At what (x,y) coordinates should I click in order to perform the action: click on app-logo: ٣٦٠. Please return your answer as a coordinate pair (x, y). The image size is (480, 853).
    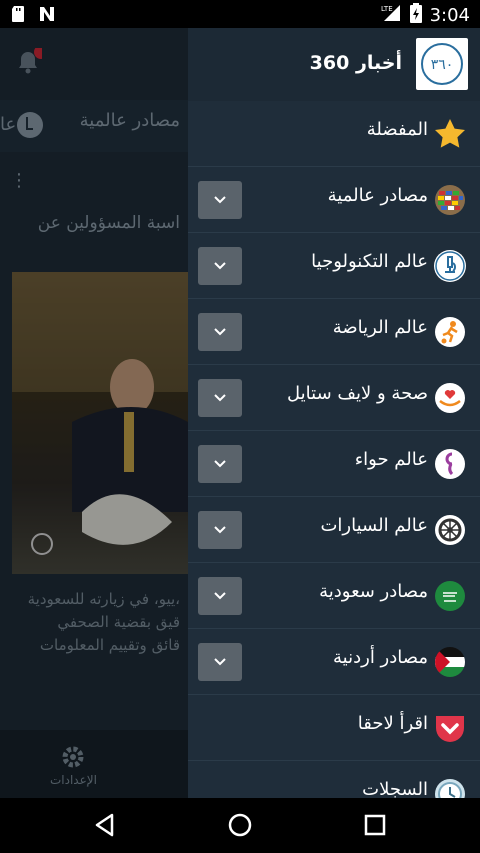
    Looking at the image, I should click on (442, 64).